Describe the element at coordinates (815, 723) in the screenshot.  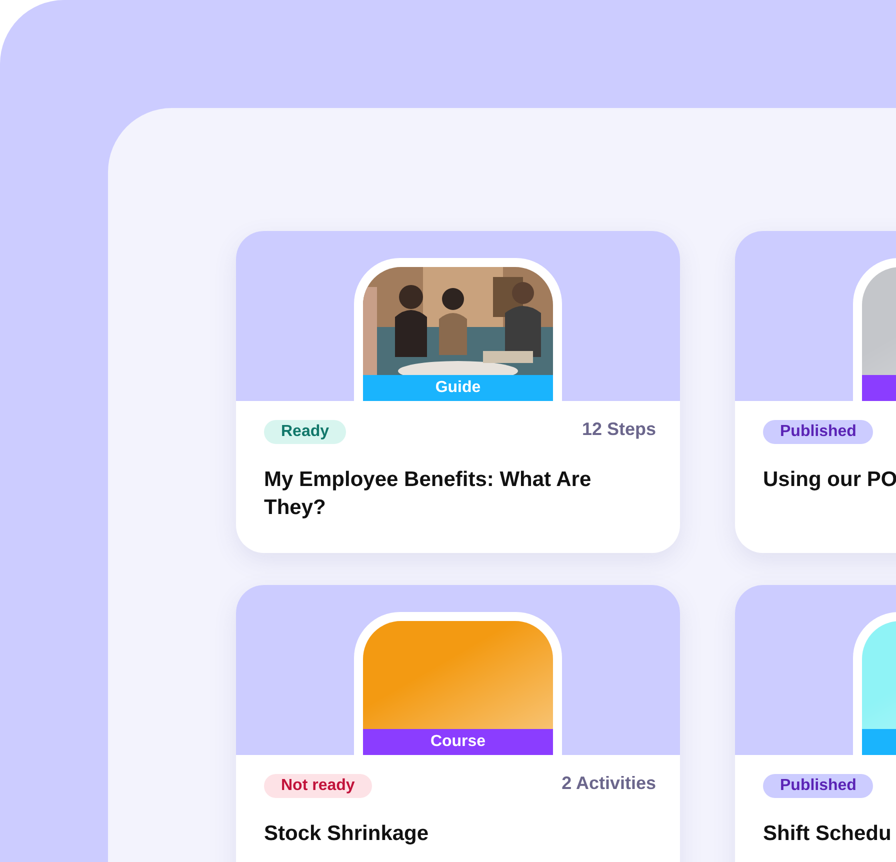
I see `course-card: Published Shift Schedu` at that location.